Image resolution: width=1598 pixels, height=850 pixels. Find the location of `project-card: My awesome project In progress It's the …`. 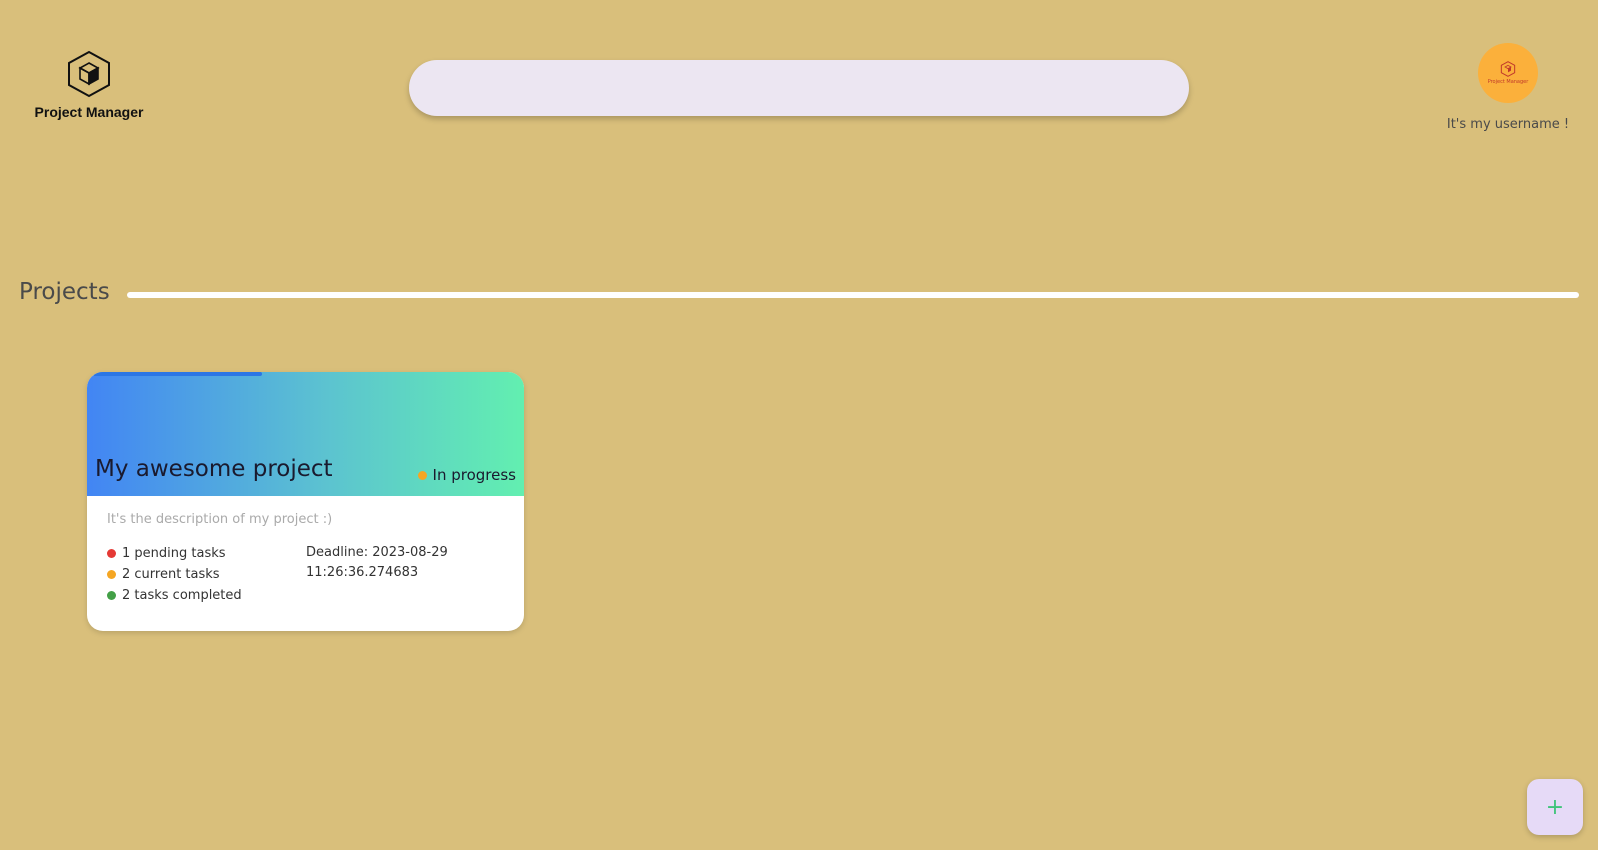

project-card: My awesome project In progress It's the … is located at coordinates (305, 501).